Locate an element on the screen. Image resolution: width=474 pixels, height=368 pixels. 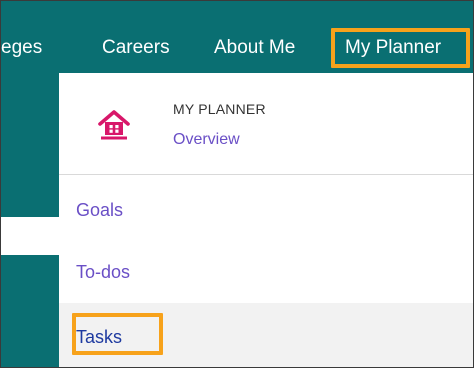
house-icon is located at coordinates (114, 125).